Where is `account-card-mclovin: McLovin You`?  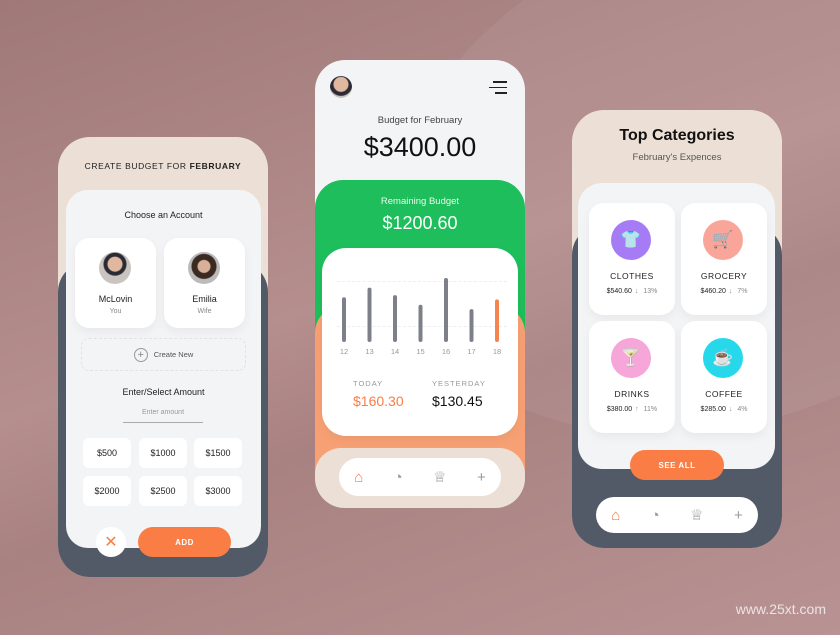
account-card-mclovin: McLovin You is located at coordinates (115, 283).